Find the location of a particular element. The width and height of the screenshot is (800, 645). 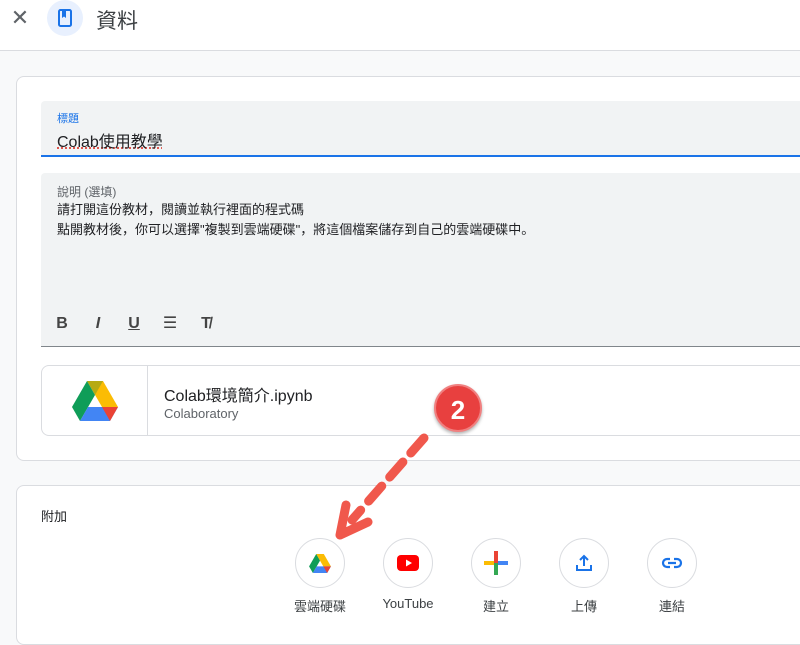

youtube-icon is located at coordinates (408, 563).